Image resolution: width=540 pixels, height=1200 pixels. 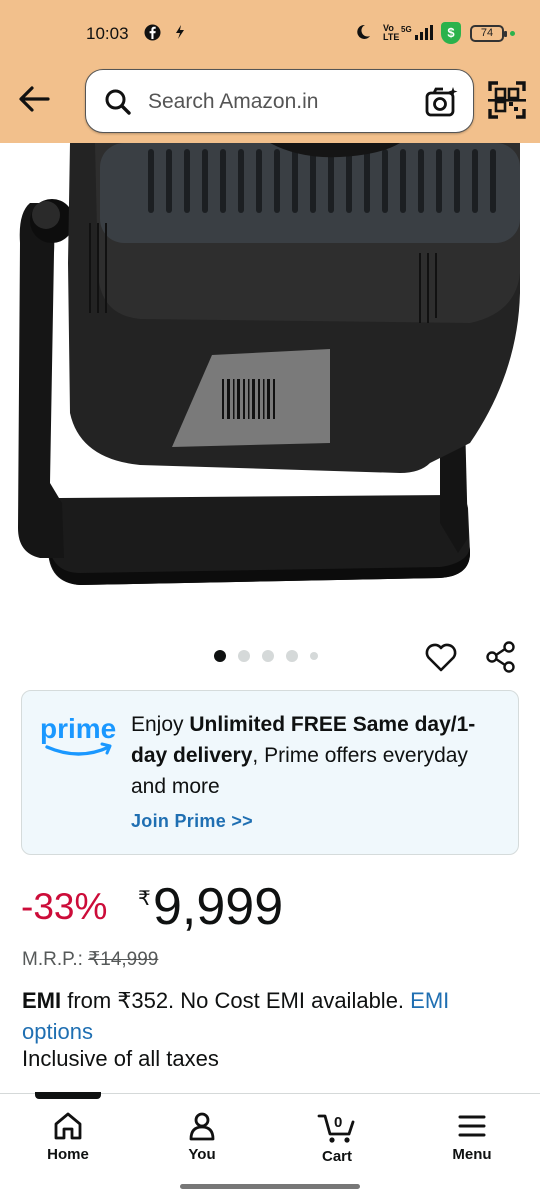 I want to click on cart-count-badge: 0, so click(x=338, y=1122).